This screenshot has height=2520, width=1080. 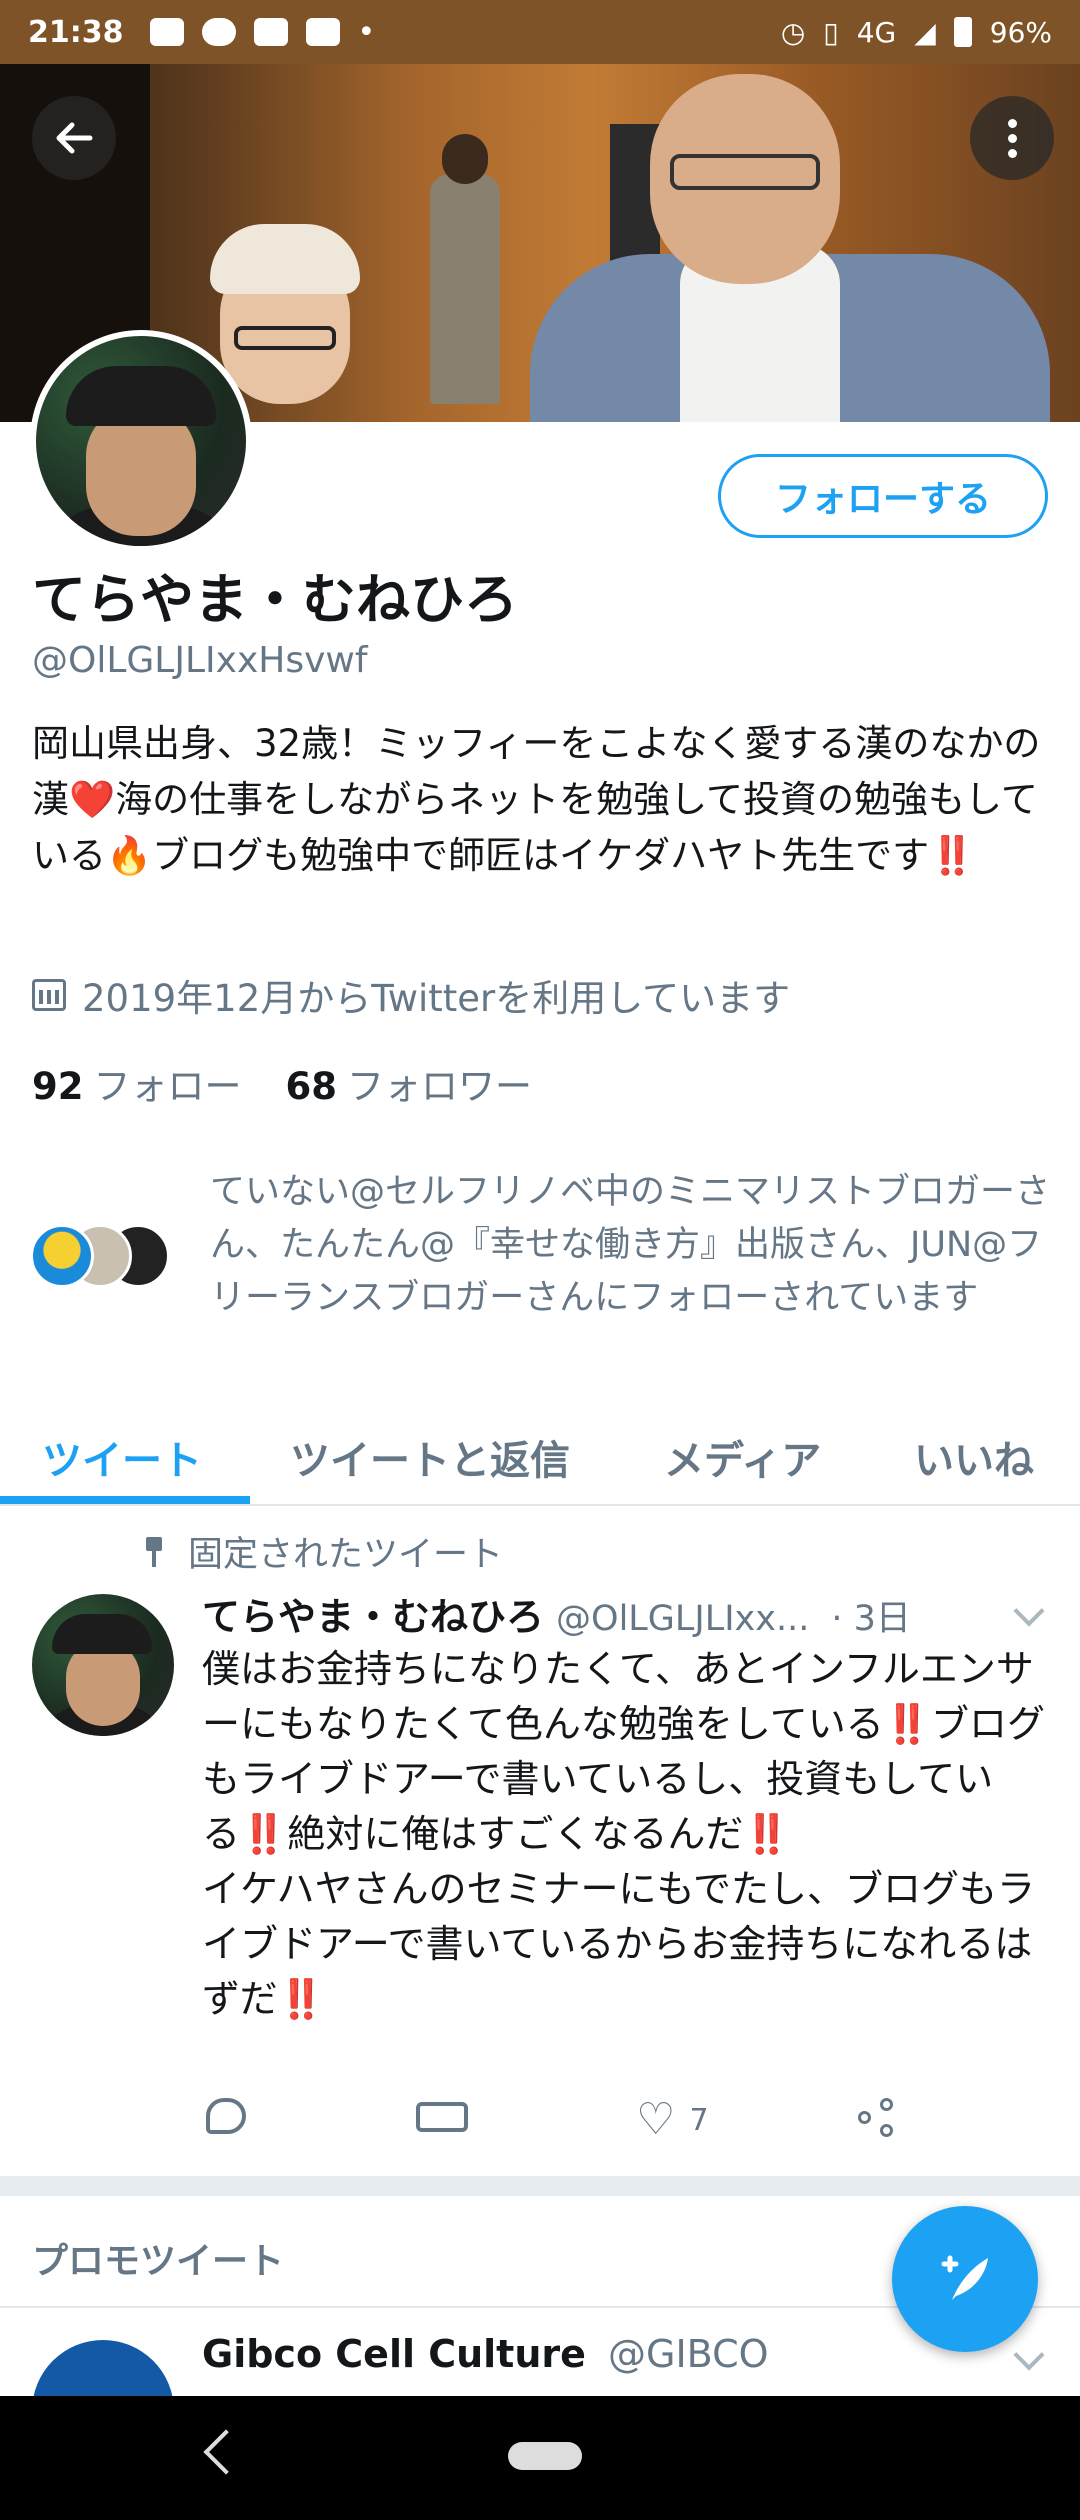 What do you see at coordinates (540, 2186) in the screenshot?
I see `section-divider` at bounding box center [540, 2186].